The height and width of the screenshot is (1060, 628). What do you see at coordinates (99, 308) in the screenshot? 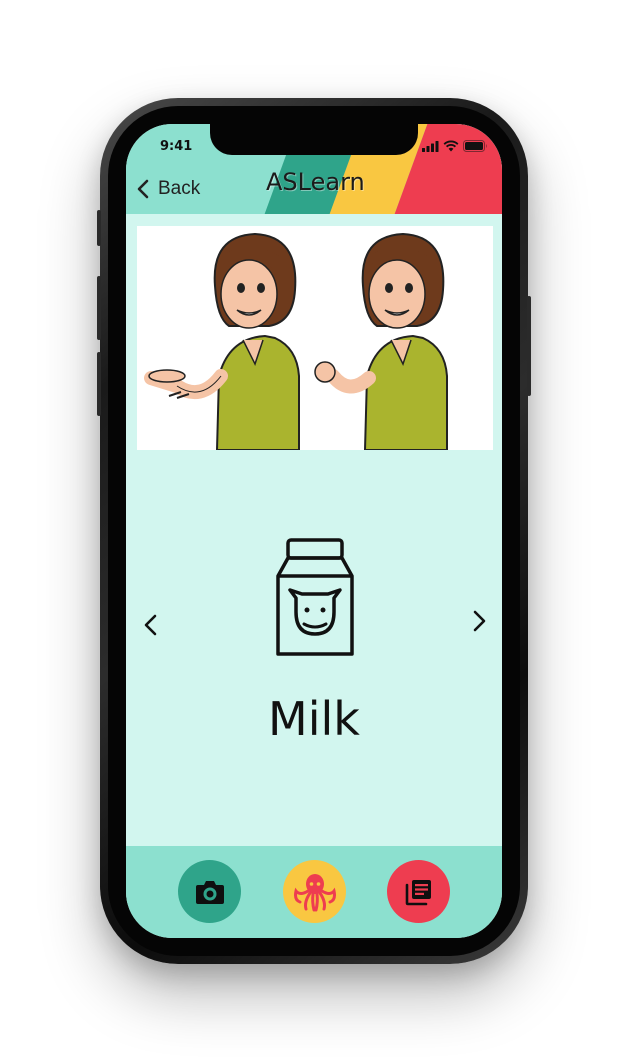
I see `volume-up-button` at bounding box center [99, 308].